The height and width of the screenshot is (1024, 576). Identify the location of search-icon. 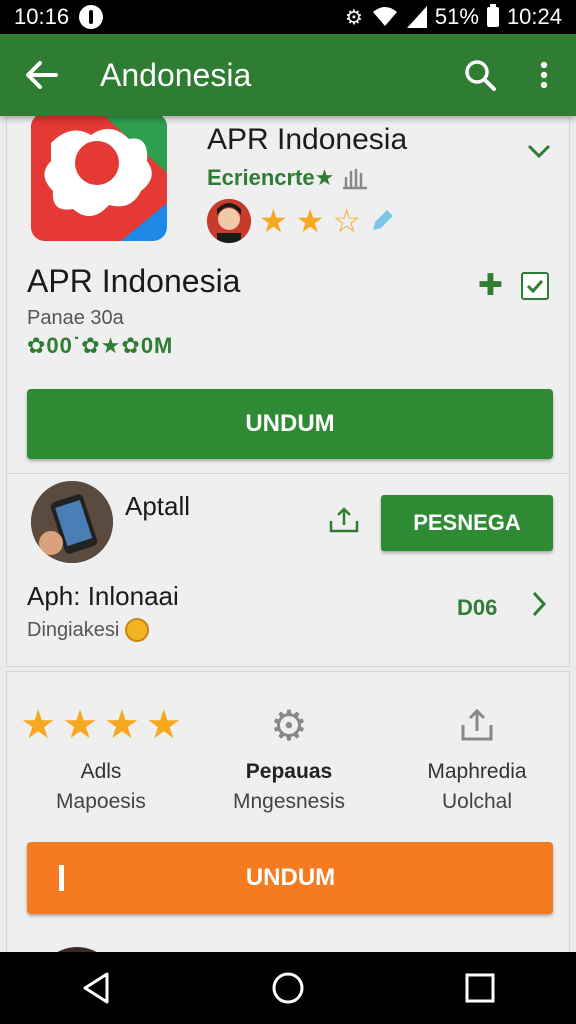
(480, 75).